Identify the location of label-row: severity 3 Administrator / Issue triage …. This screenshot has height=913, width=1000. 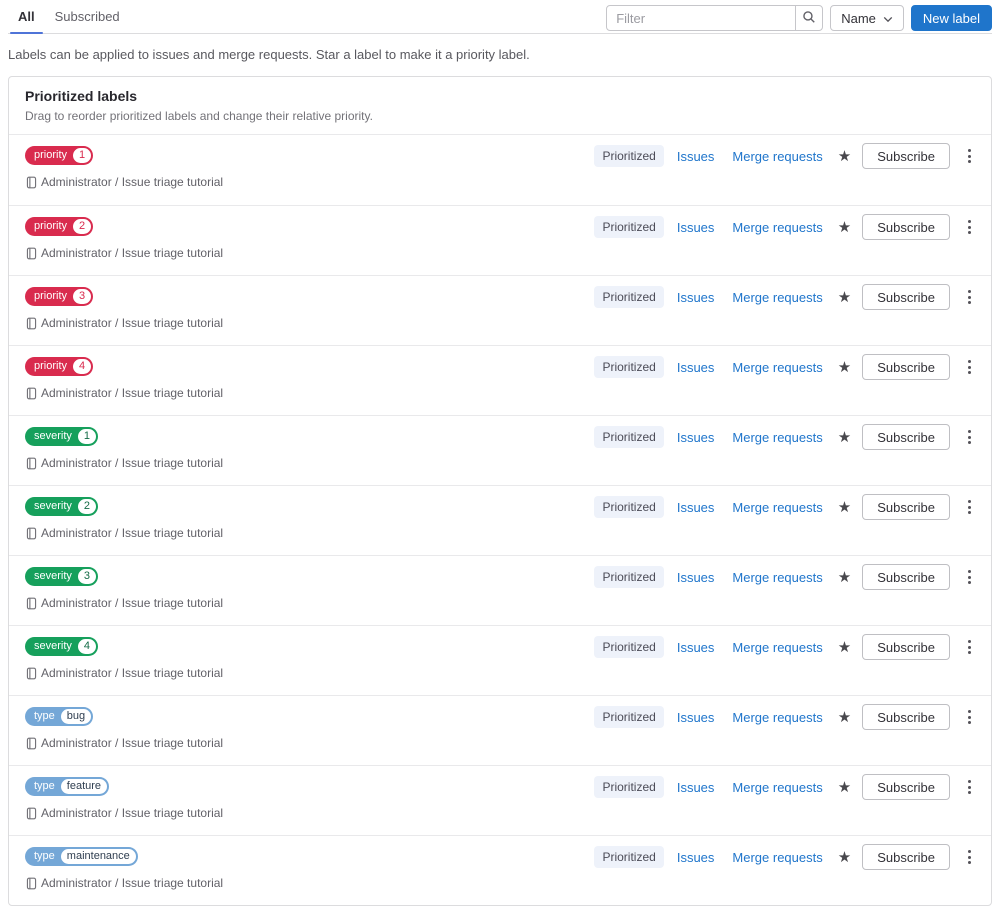
(500, 590).